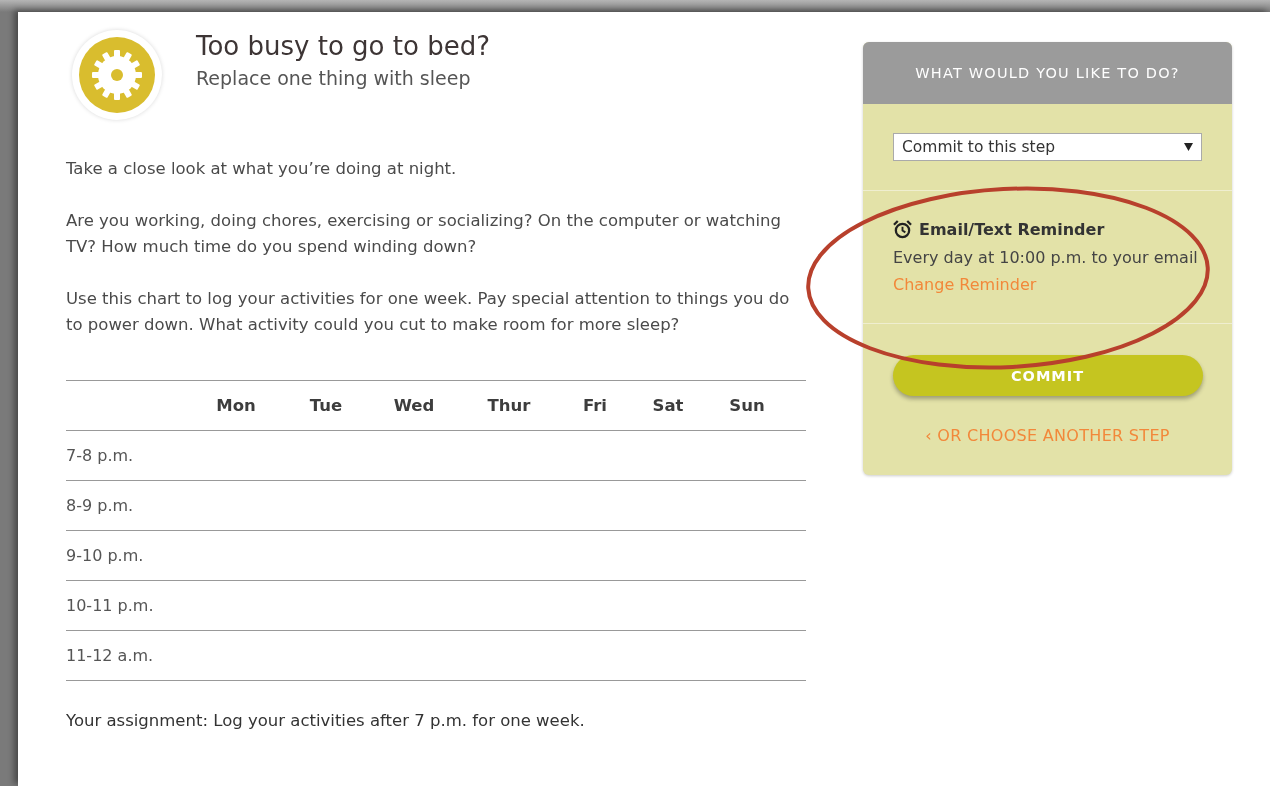  I want to click on alarm-clock-icon, so click(902, 229).